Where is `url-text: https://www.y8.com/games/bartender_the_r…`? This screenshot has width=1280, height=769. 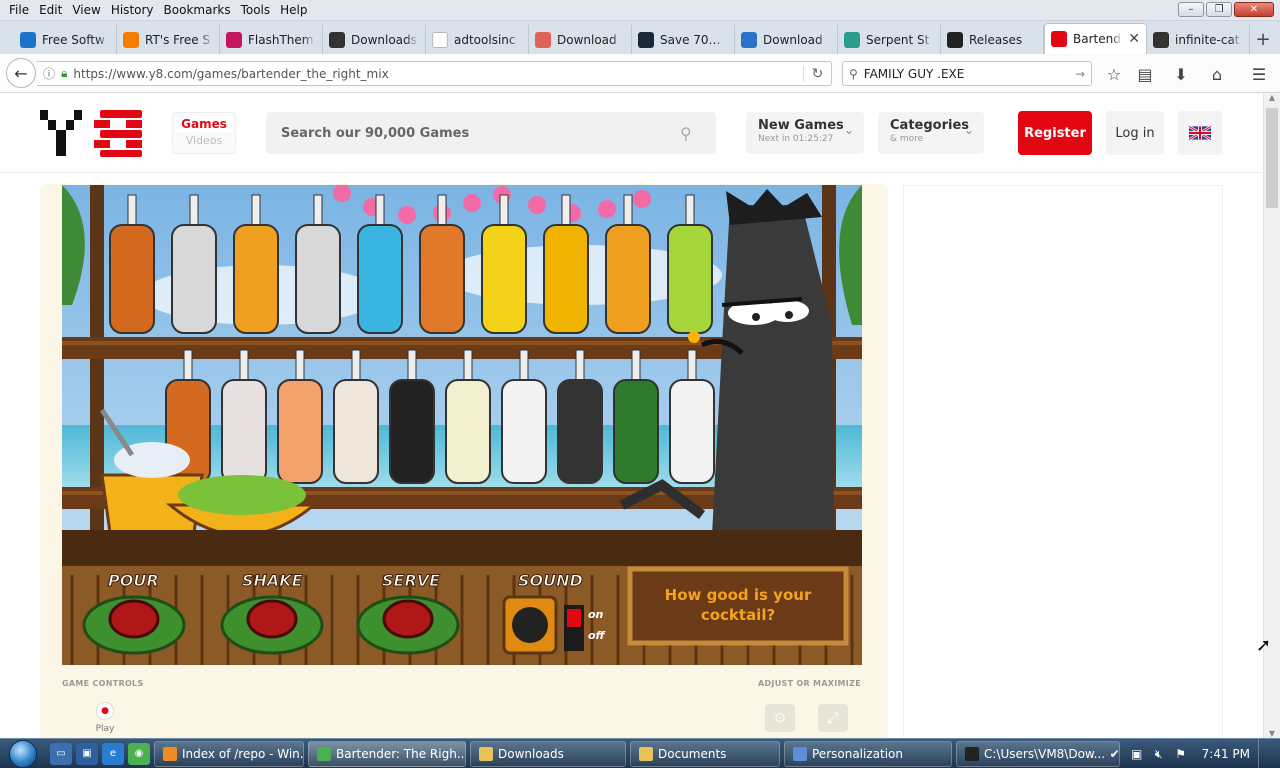 url-text: https://www.y8.com/games/bartender_the_r… is located at coordinates (438, 74).